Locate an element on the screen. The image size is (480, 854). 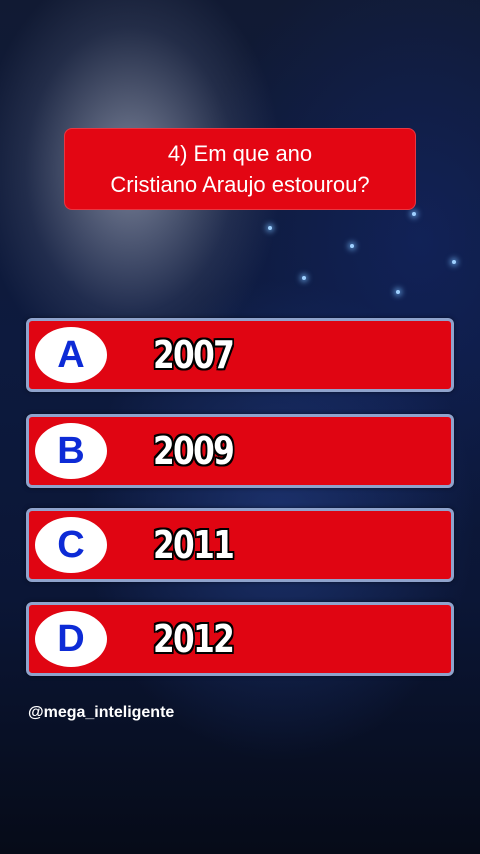
answer-letter-d: D is located at coordinates (71, 639).